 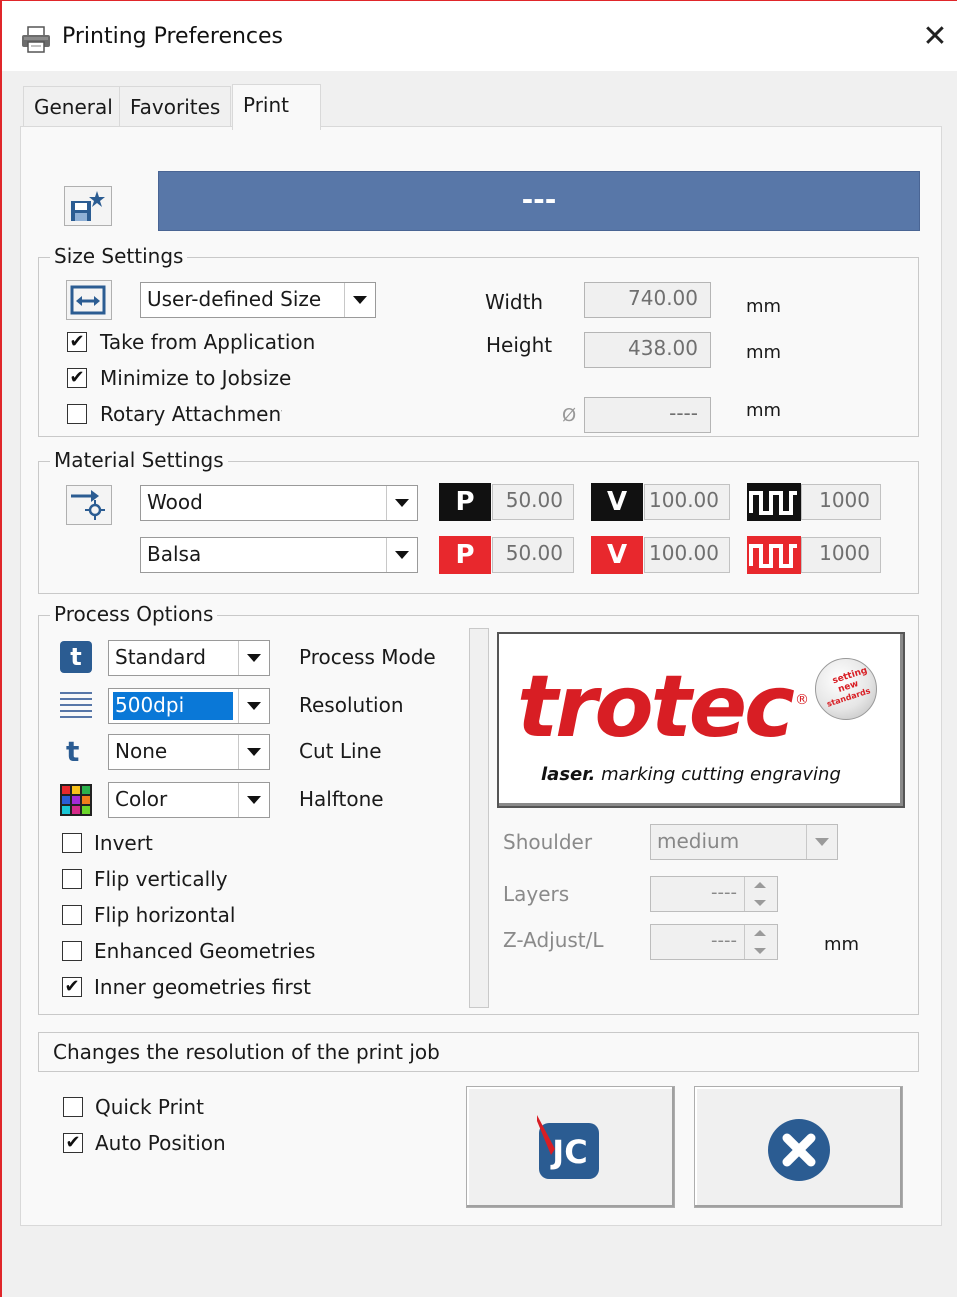 What do you see at coordinates (764, 306) in the screenshot?
I see `width-unit: mm` at bounding box center [764, 306].